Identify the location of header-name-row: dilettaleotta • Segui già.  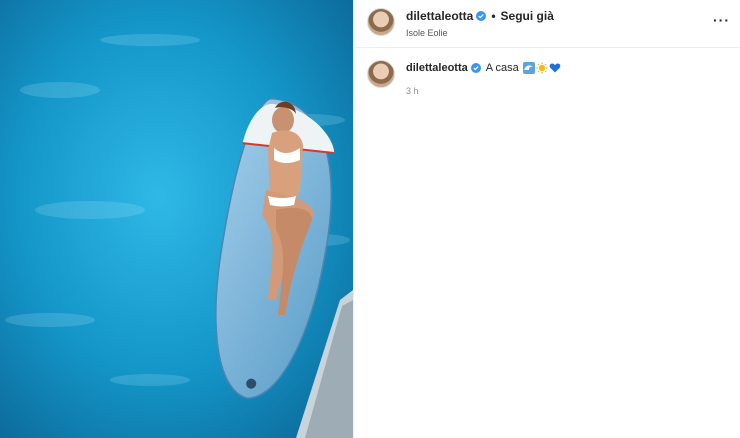
(480, 16).